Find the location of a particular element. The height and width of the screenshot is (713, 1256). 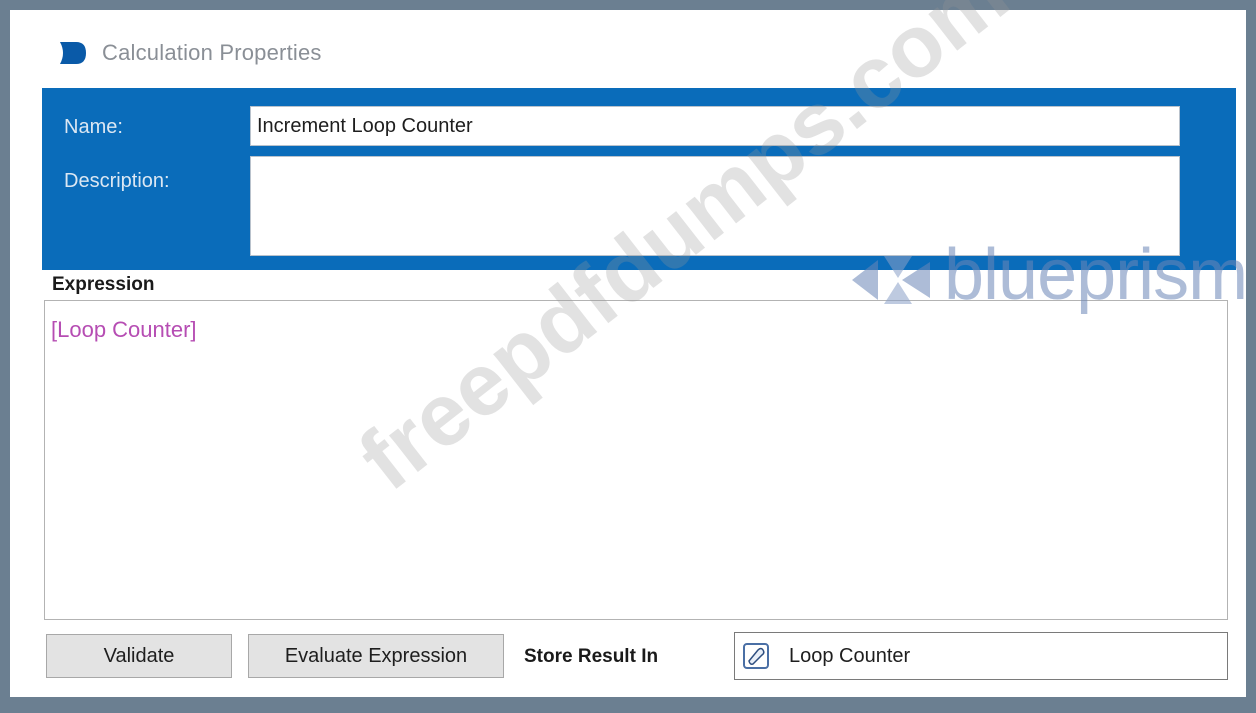

name-label: Name: is located at coordinates (93, 127).